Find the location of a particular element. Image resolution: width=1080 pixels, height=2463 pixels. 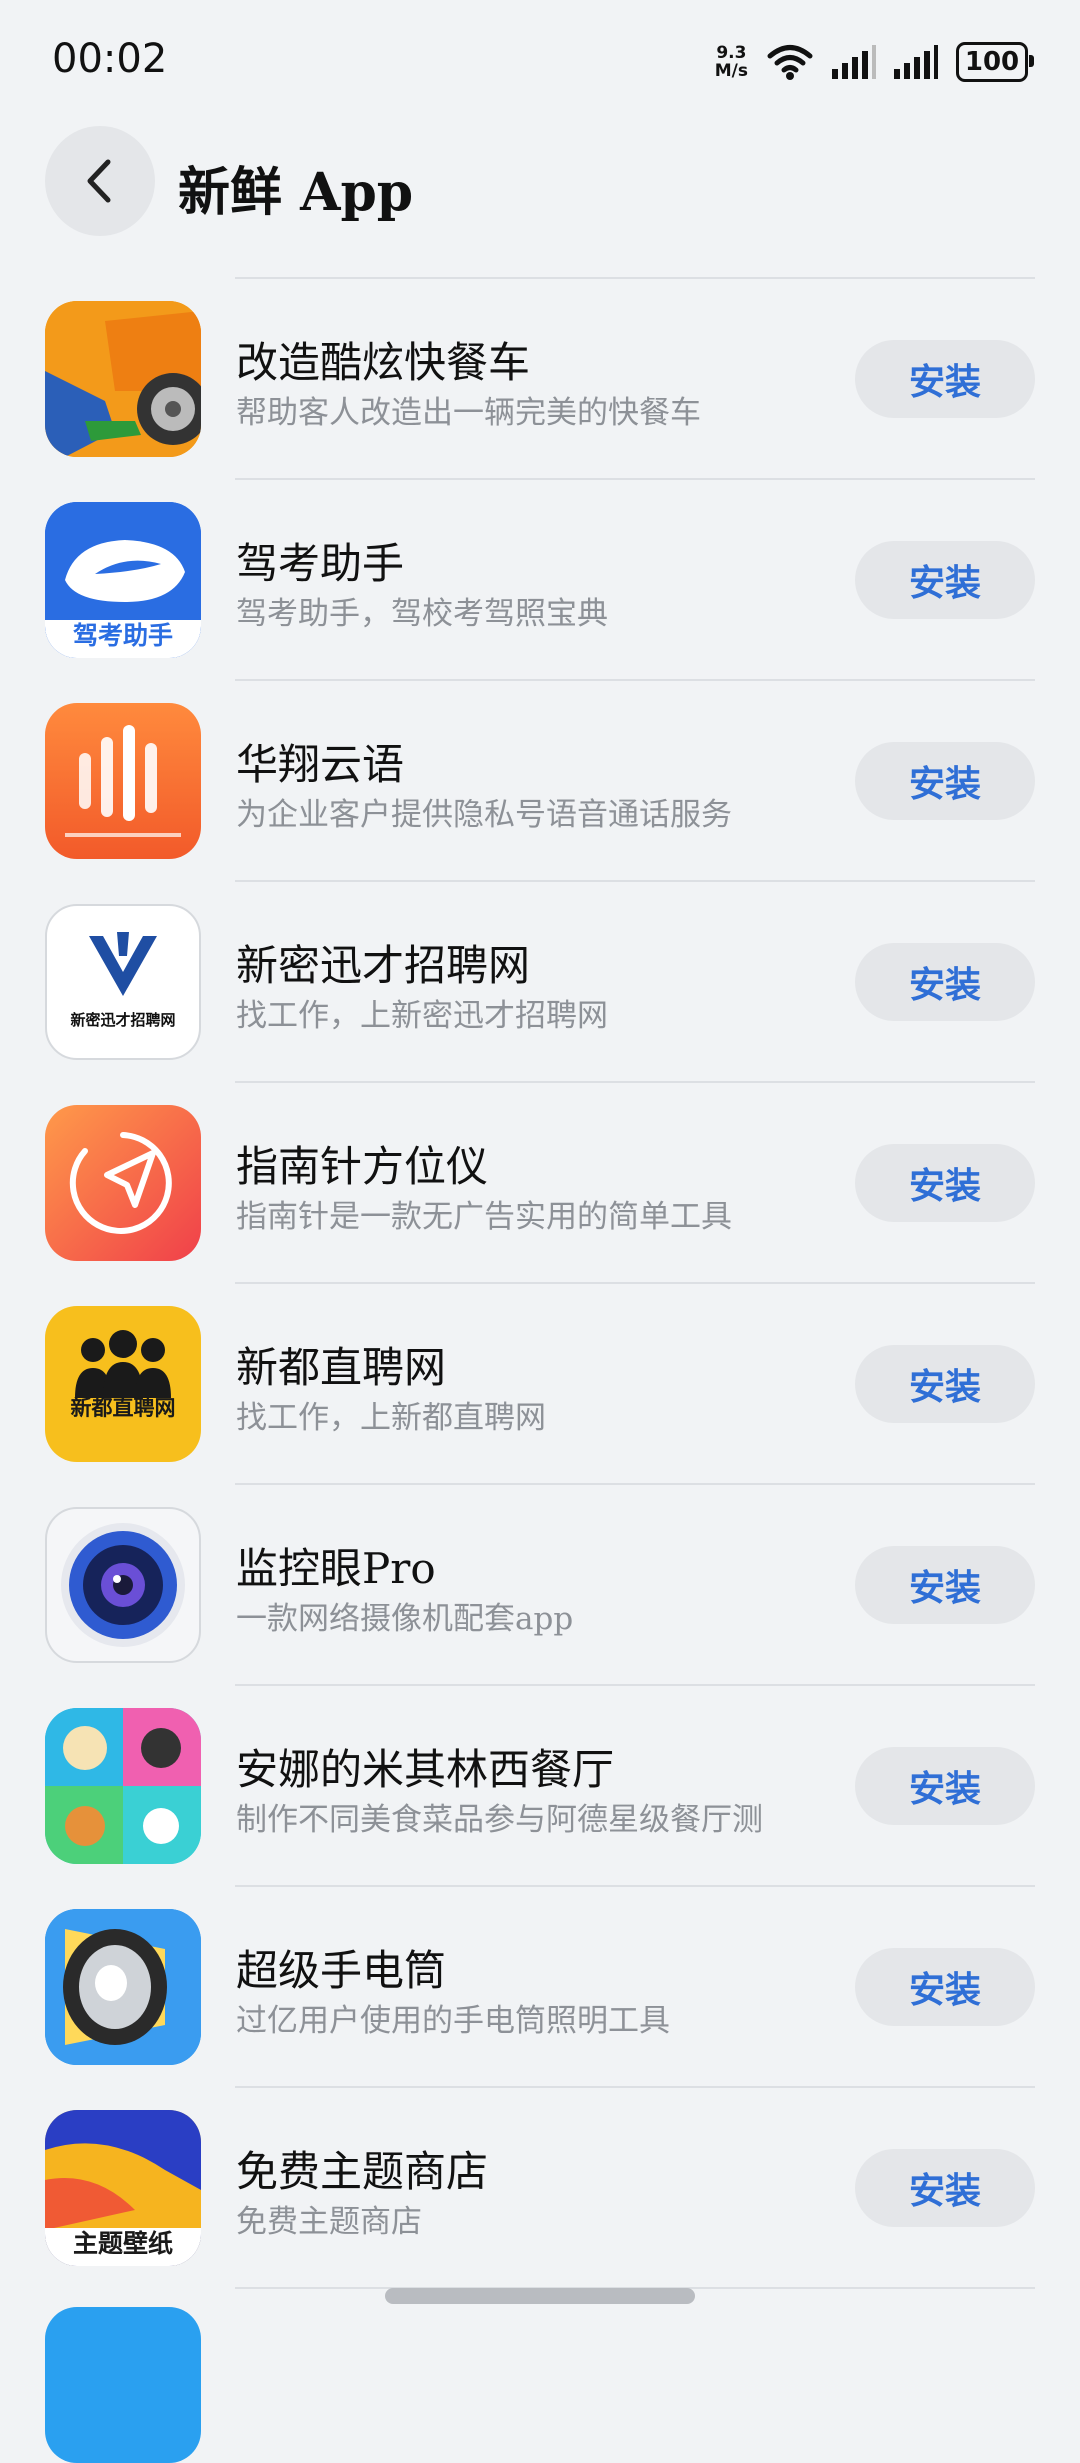

app-icon-flashlight is located at coordinates (123, 1987).